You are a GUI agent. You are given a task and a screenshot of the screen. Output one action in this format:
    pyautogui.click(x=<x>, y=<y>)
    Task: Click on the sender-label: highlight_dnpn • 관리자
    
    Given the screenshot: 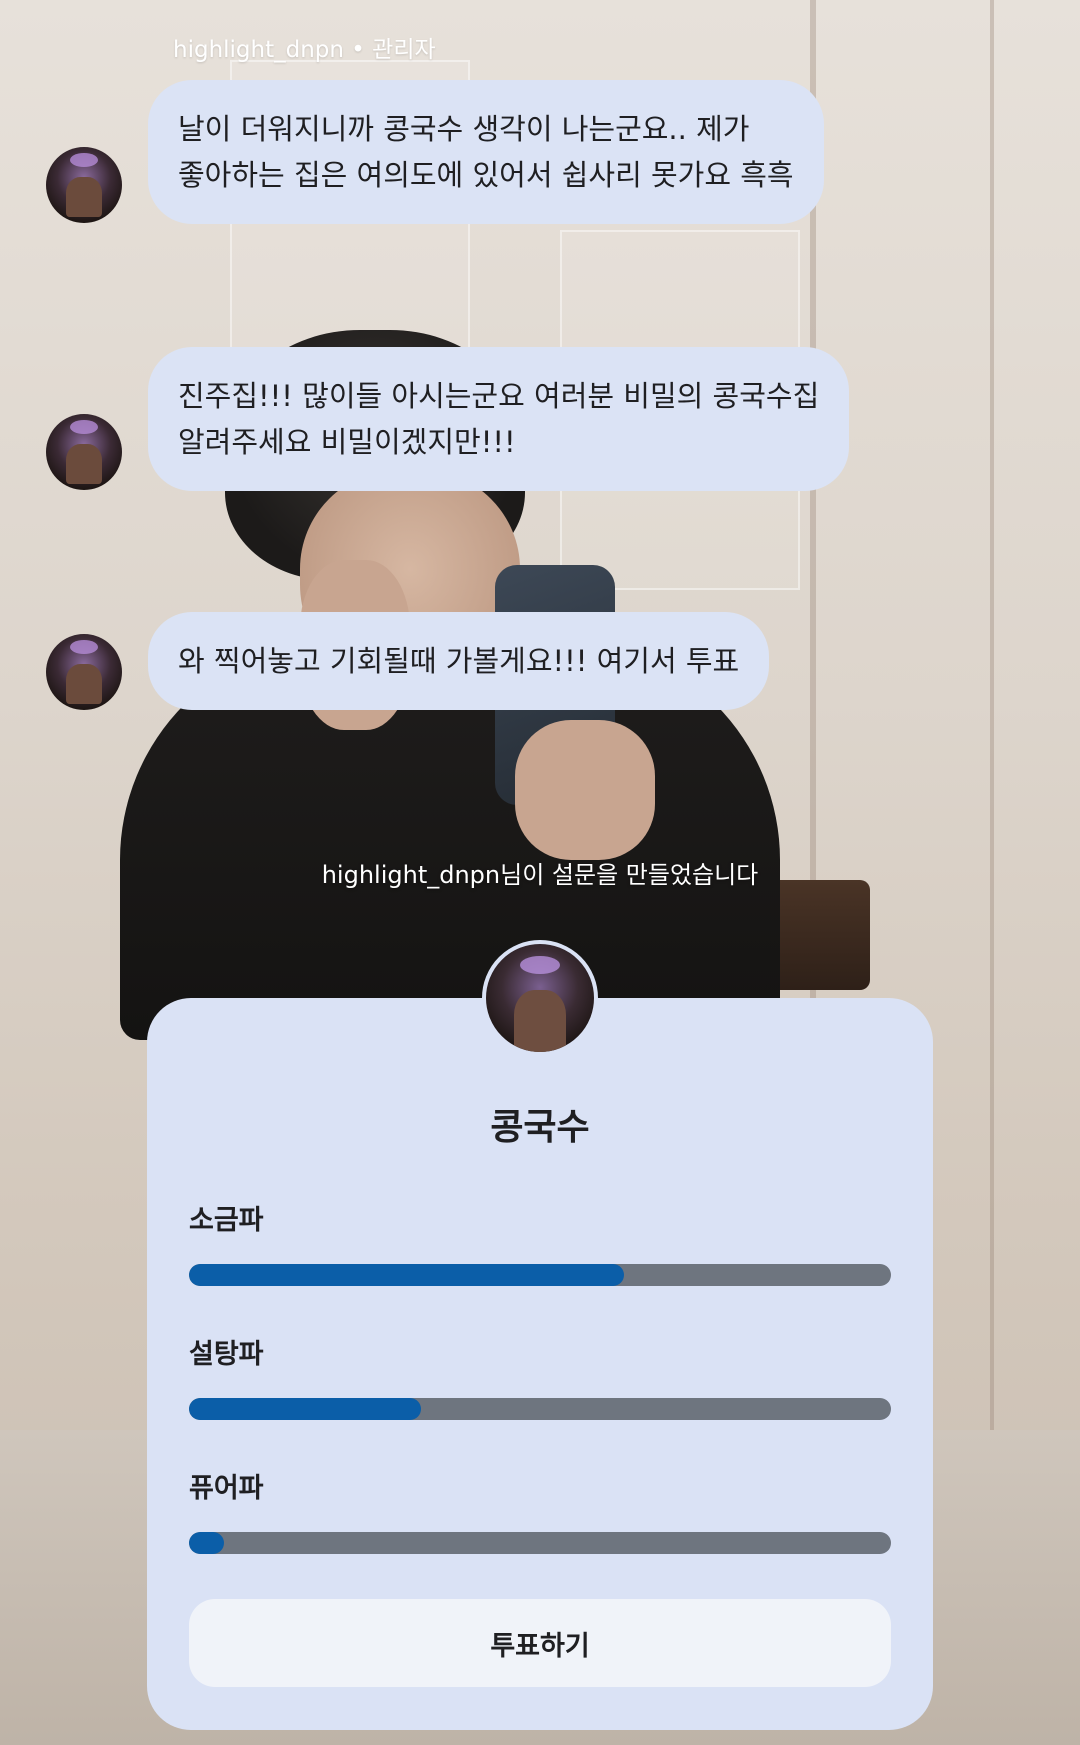 What is the action you would take?
    pyautogui.click(x=304, y=50)
    